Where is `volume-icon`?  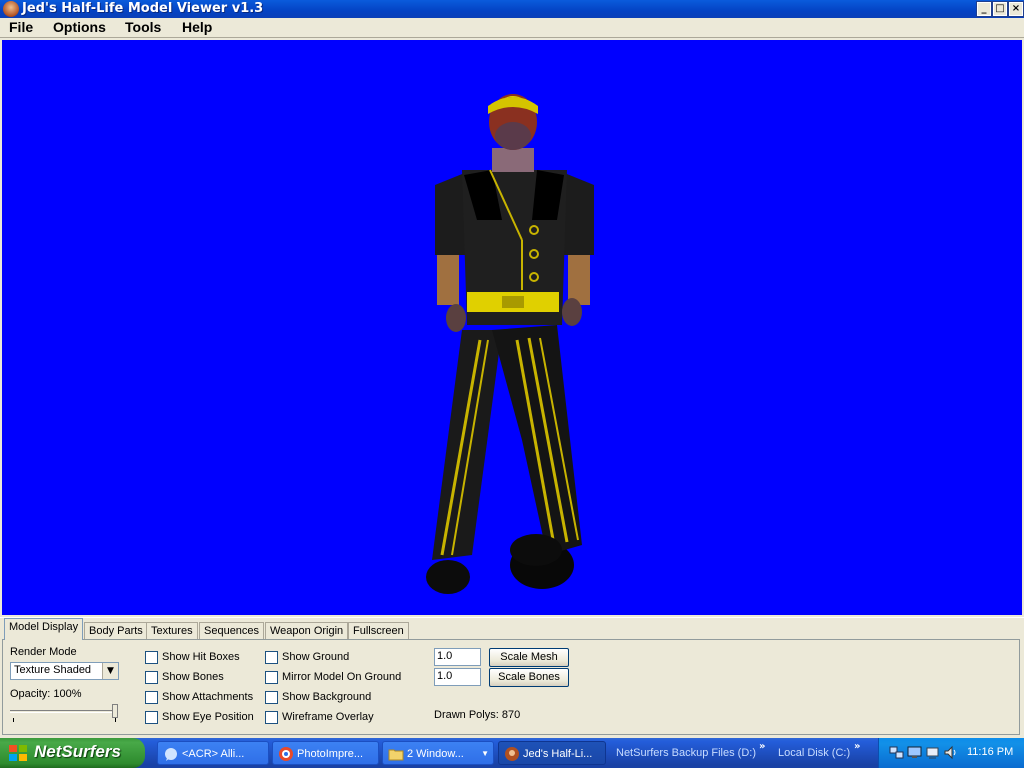
volume-icon is located at coordinates (950, 752).